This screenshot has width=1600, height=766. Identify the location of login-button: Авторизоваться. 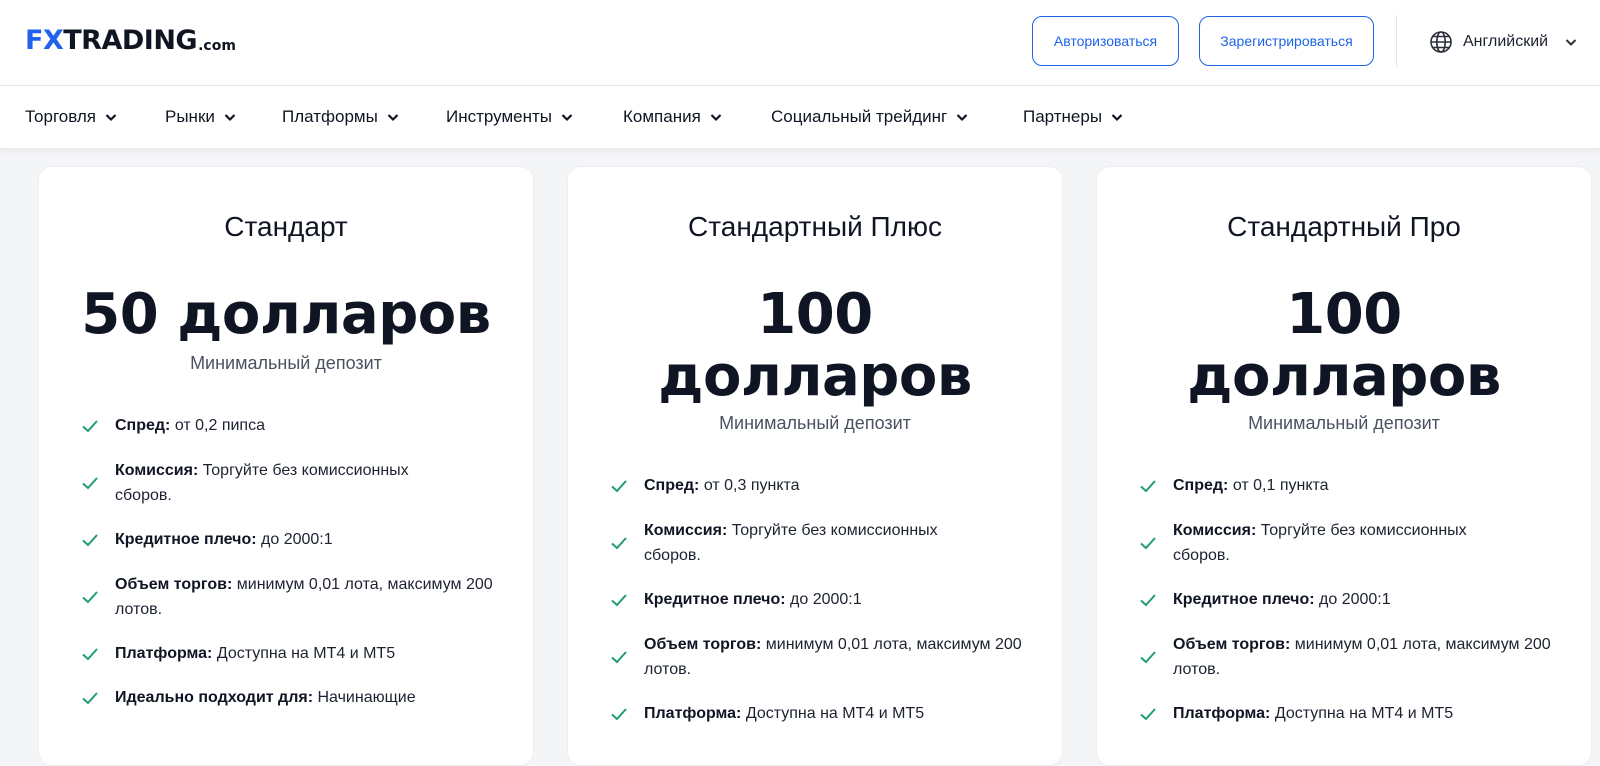
(1105, 41).